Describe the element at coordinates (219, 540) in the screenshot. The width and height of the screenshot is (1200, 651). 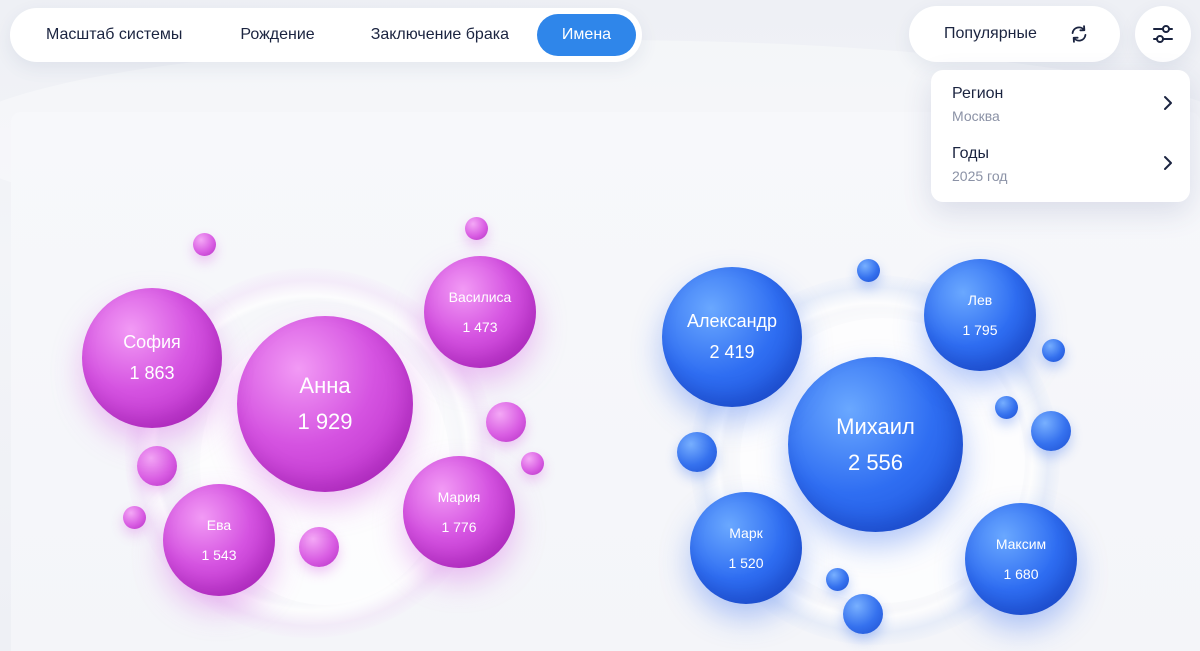
I see `name-bubble-eva: Ева 1 543` at that location.